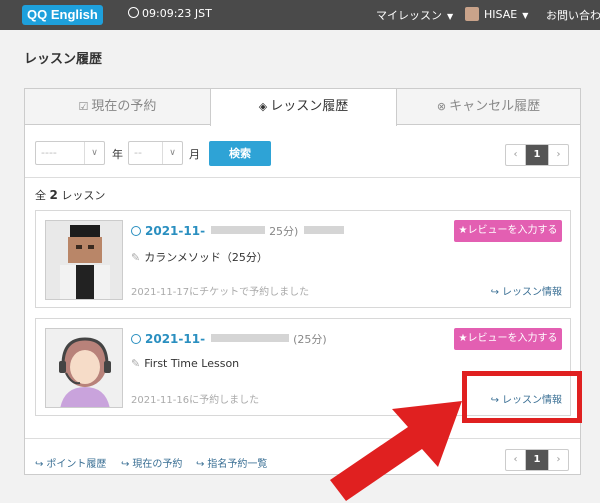 The width and height of the screenshot is (600, 503). I want to click on clock-text: 09:09:23 JST, so click(177, 13).